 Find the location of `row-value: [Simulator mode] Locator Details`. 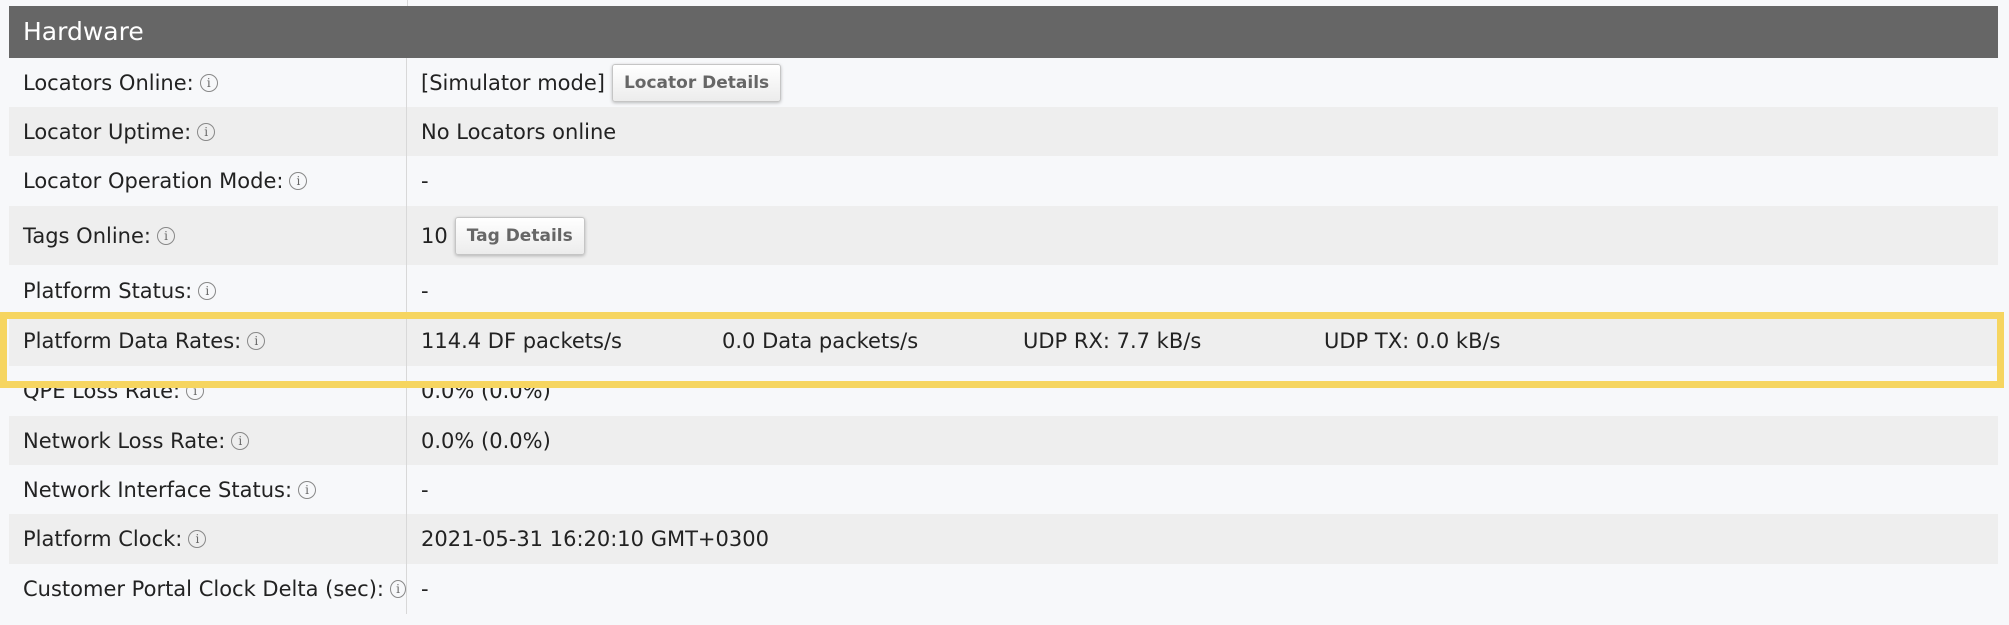

row-value: [Simulator mode] Locator Details is located at coordinates (594, 82).